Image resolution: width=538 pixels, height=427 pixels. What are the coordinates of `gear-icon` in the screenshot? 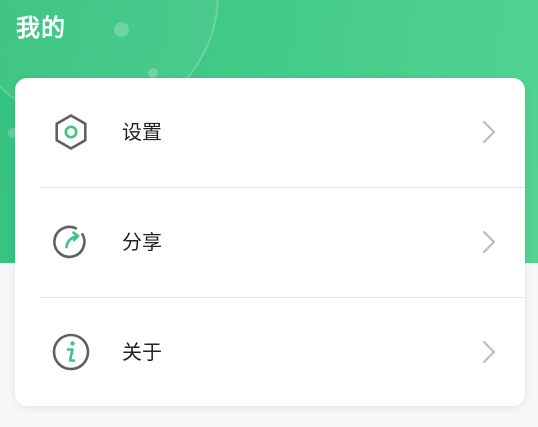 It's located at (71, 132).